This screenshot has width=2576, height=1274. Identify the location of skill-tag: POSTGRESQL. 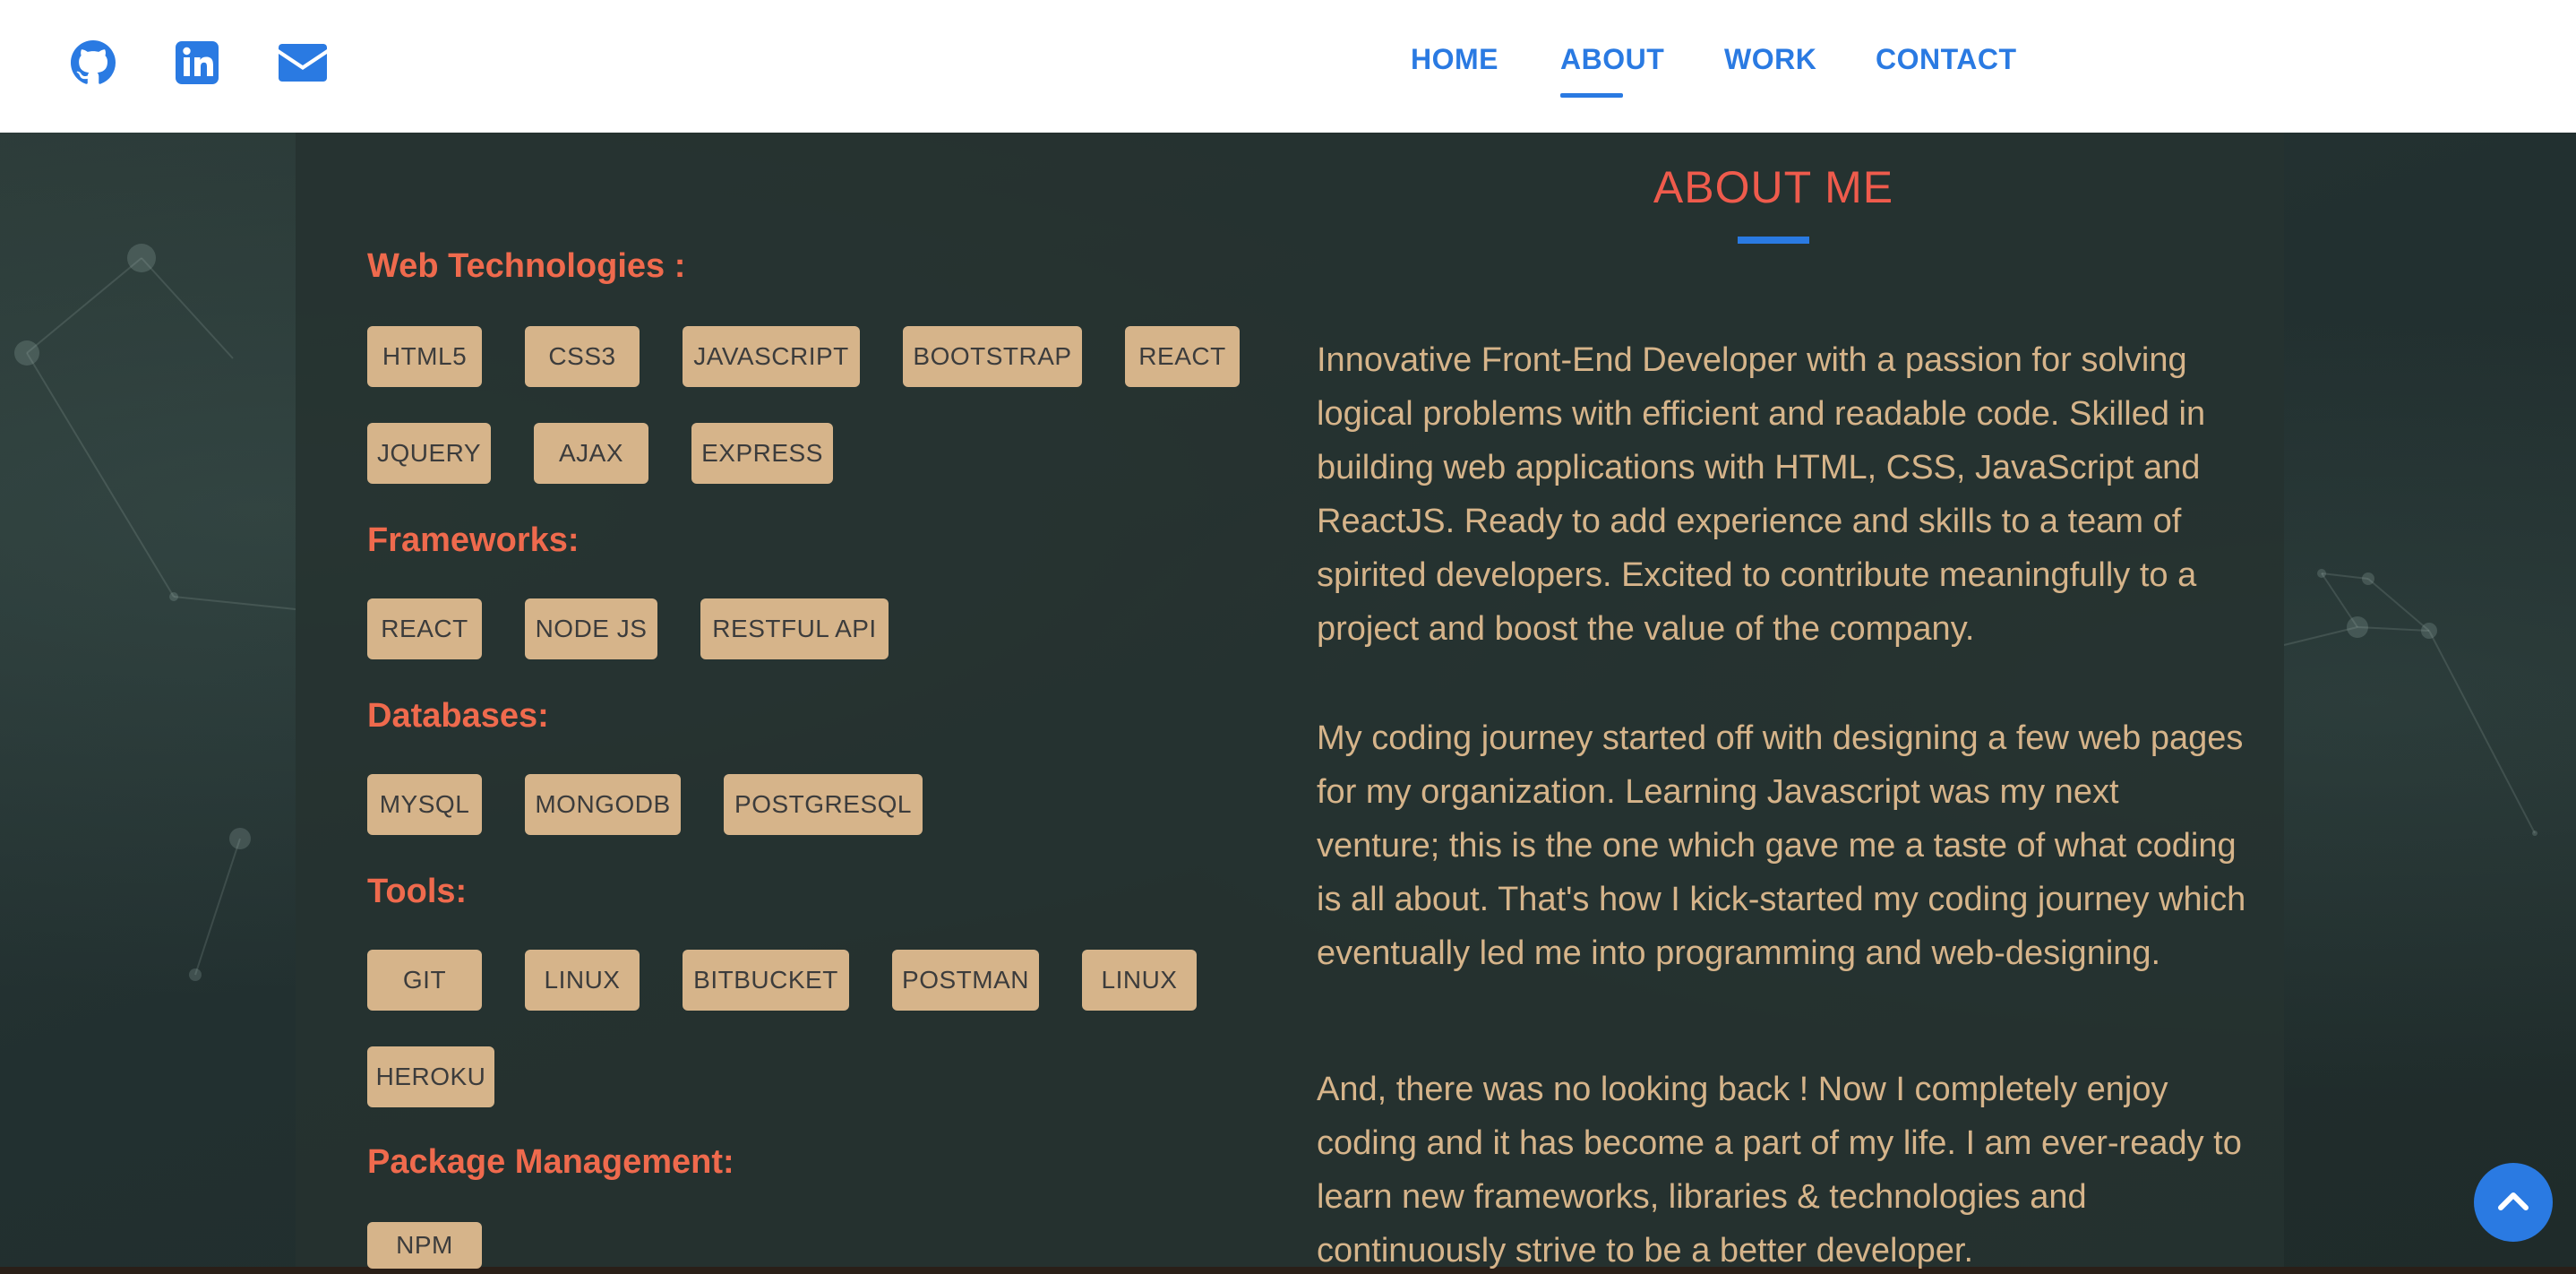
(823, 805).